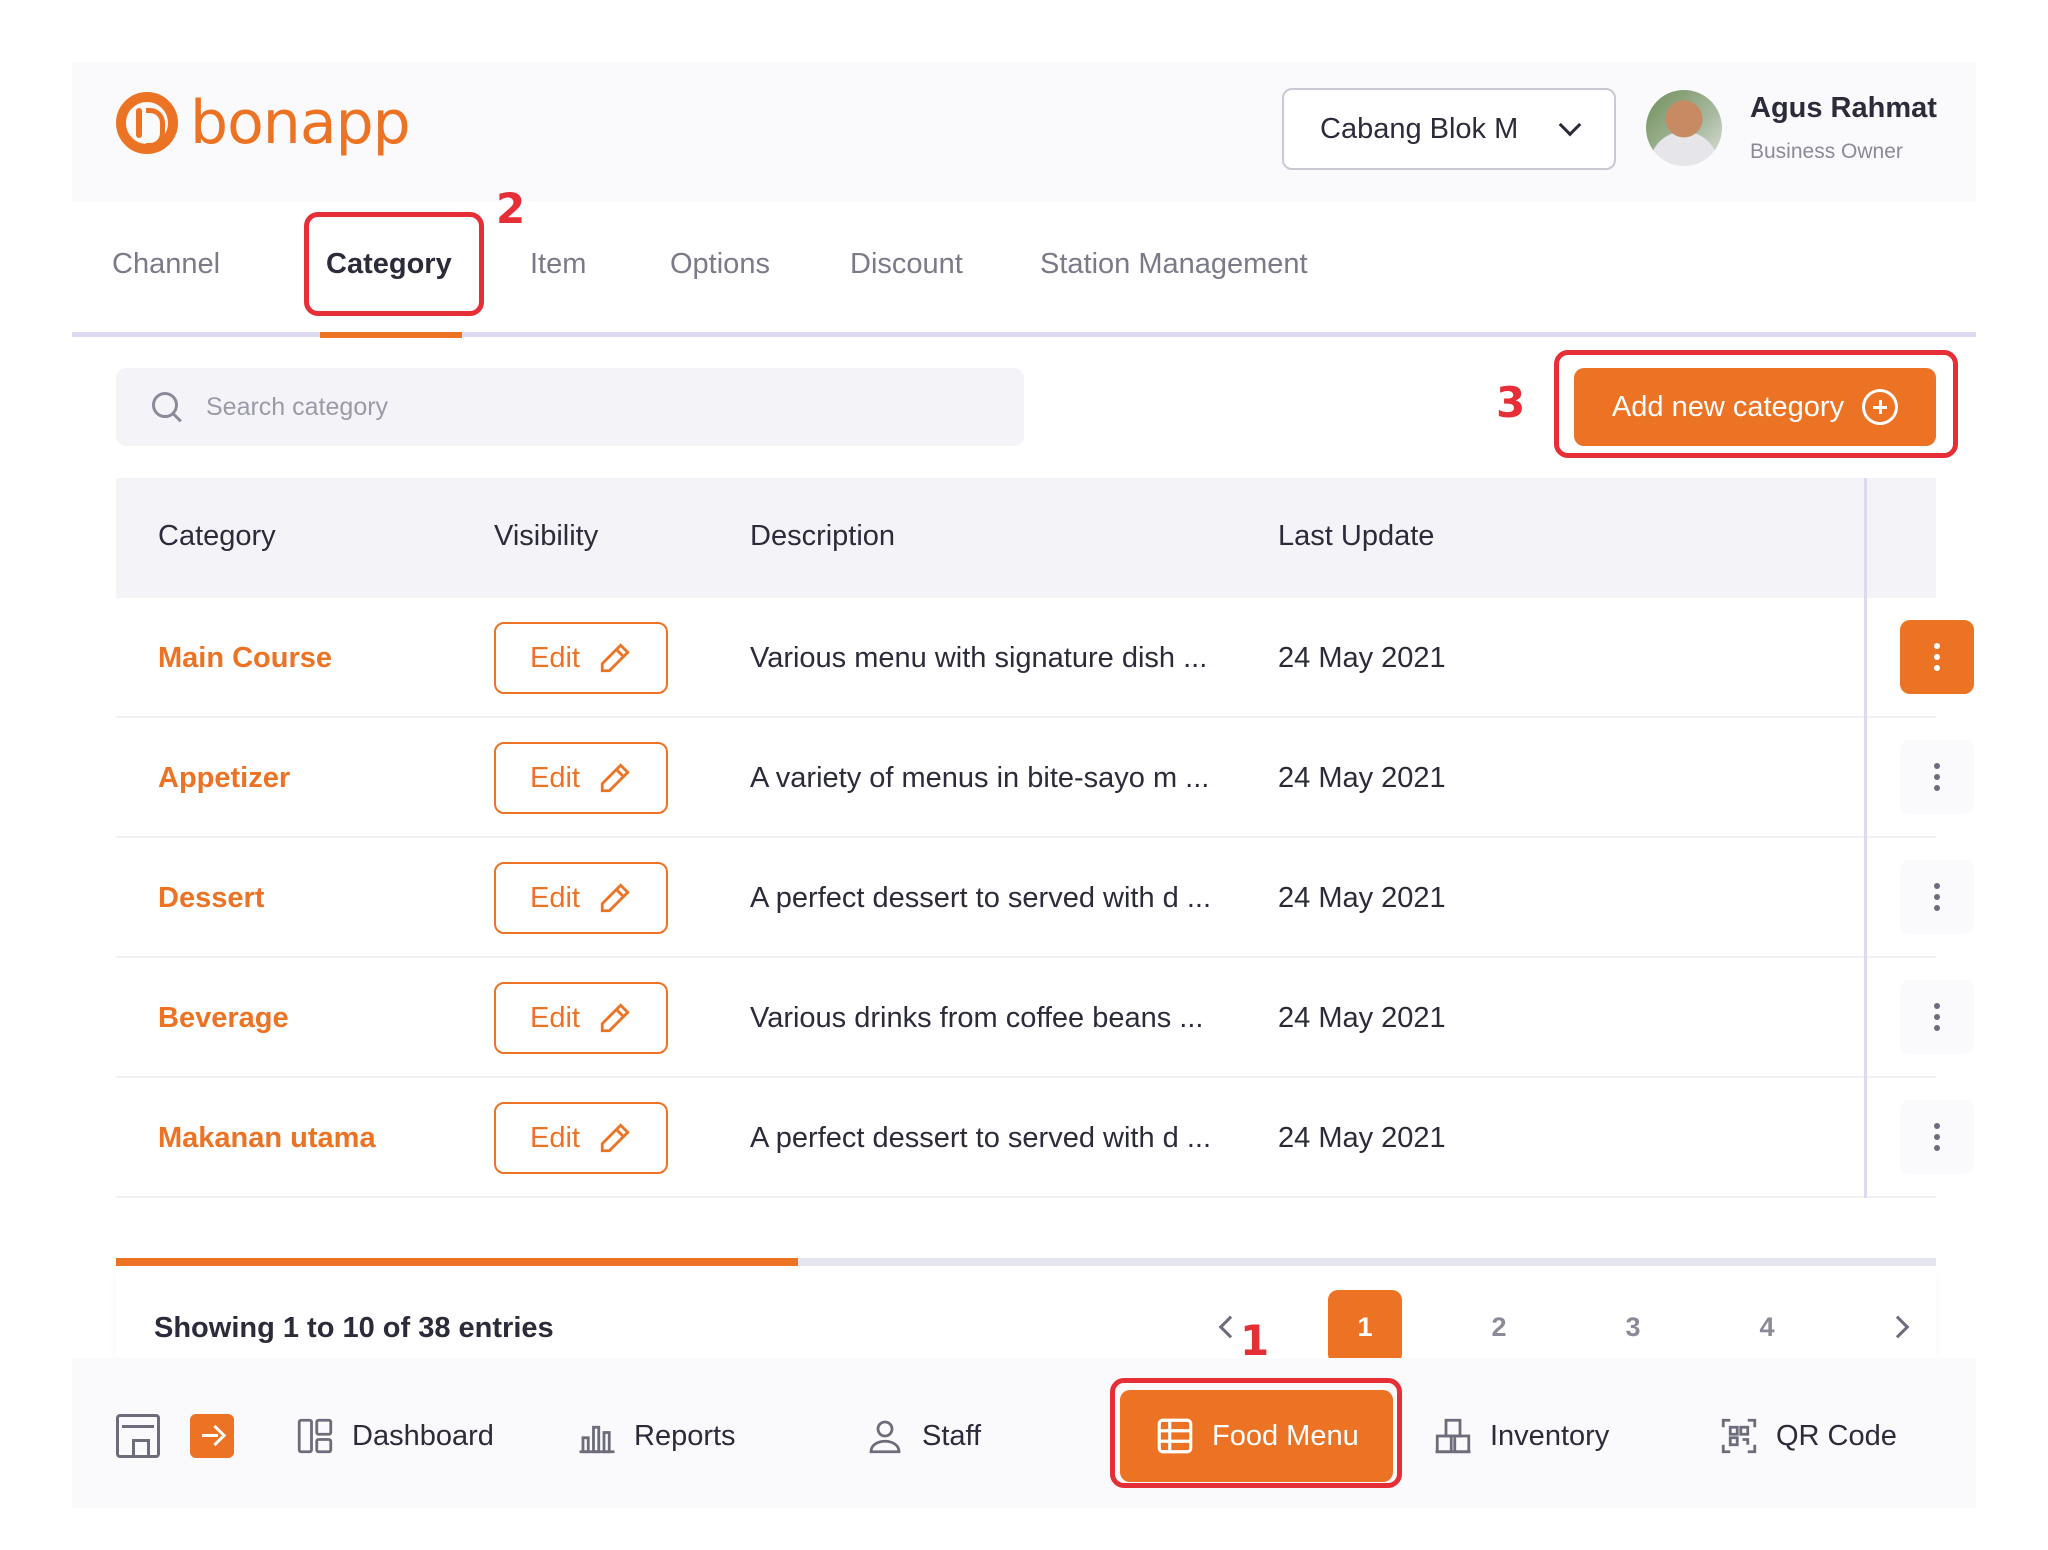  What do you see at coordinates (217, 536) in the screenshot?
I see `column-header-category: Category` at bounding box center [217, 536].